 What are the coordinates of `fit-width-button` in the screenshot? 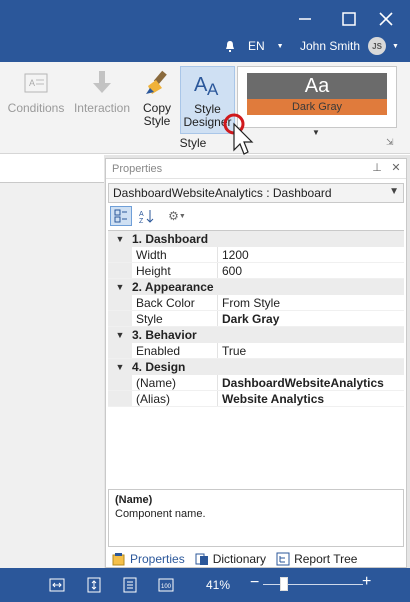 It's located at (57, 585).